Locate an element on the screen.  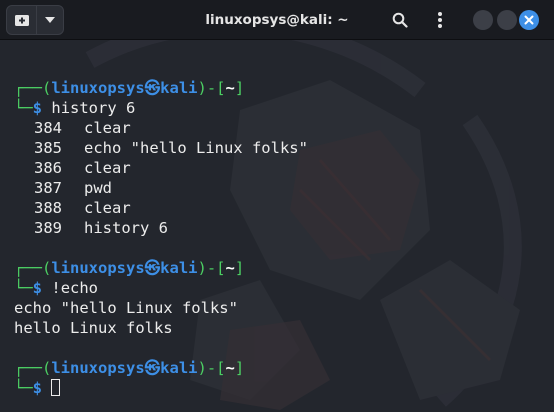
new-tab-group is located at coordinates (35, 20).